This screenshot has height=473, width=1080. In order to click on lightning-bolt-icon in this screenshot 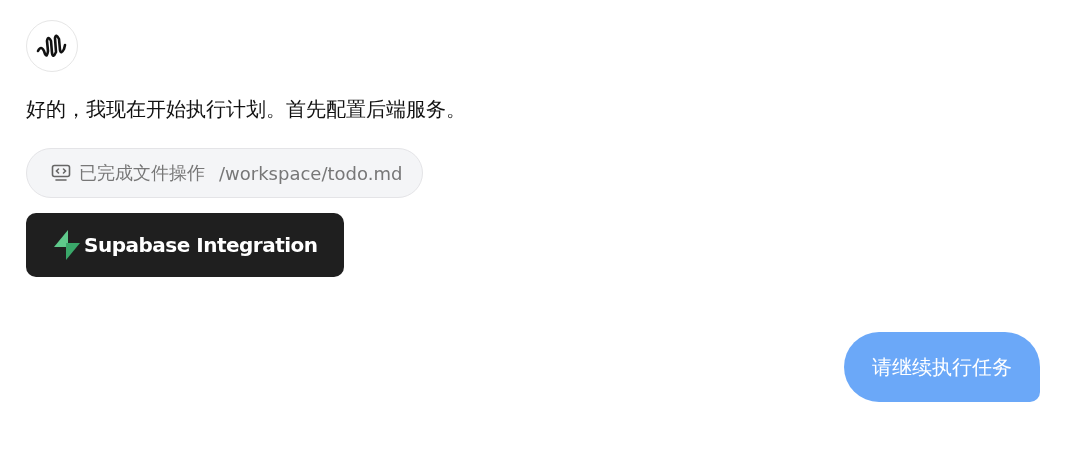, I will do `click(67, 245)`.